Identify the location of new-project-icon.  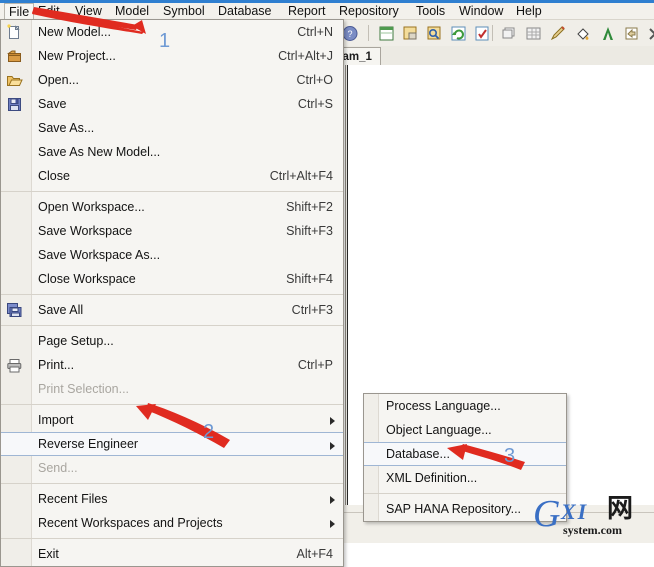
(14, 56).